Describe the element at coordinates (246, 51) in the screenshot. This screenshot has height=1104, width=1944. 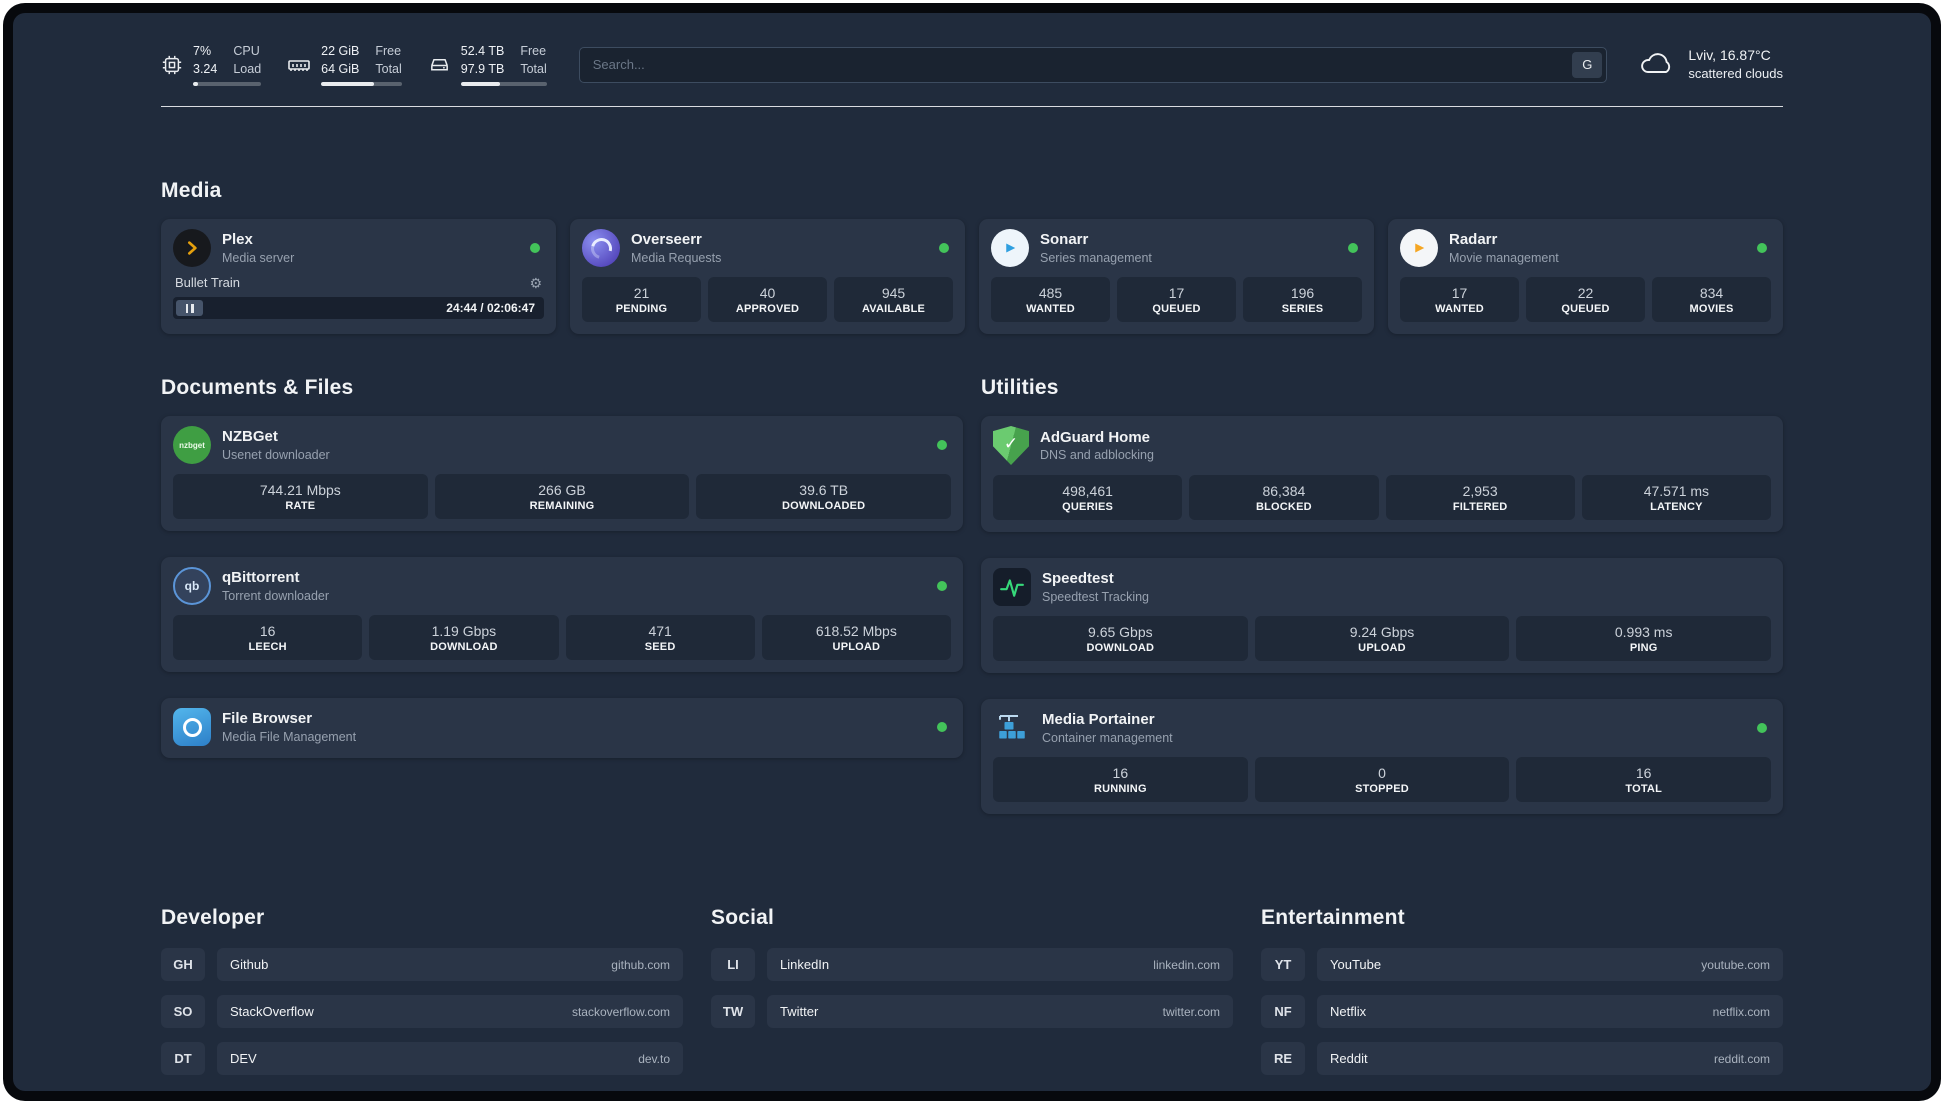
I see `cpu-label-top: CPU` at that location.